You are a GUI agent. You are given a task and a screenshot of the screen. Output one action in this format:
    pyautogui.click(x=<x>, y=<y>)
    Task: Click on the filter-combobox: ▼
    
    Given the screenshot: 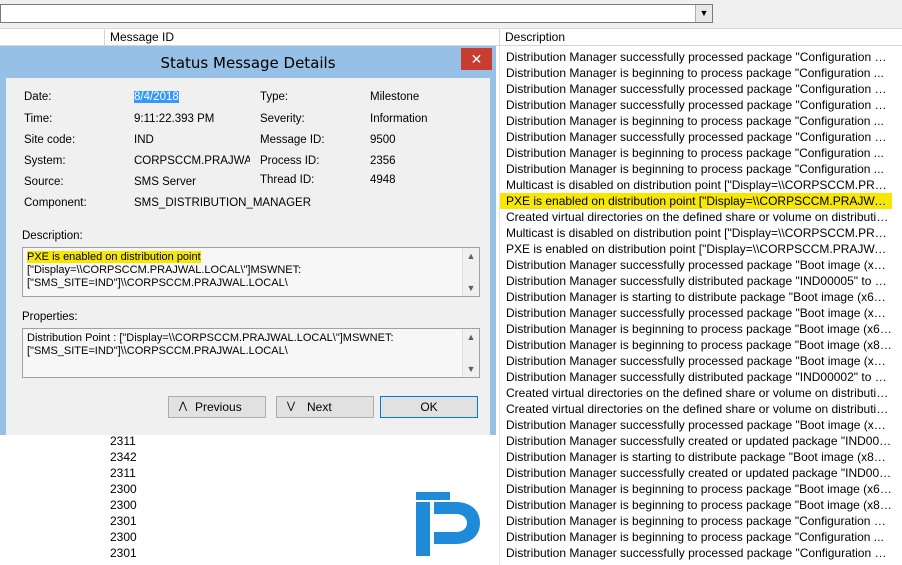 What is the action you would take?
    pyautogui.click(x=356, y=13)
    